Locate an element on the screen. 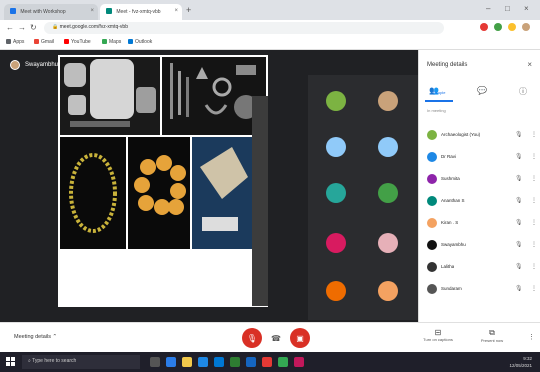 This screenshot has height=372, width=540. powerpoint-icon is located at coordinates (299, 362).